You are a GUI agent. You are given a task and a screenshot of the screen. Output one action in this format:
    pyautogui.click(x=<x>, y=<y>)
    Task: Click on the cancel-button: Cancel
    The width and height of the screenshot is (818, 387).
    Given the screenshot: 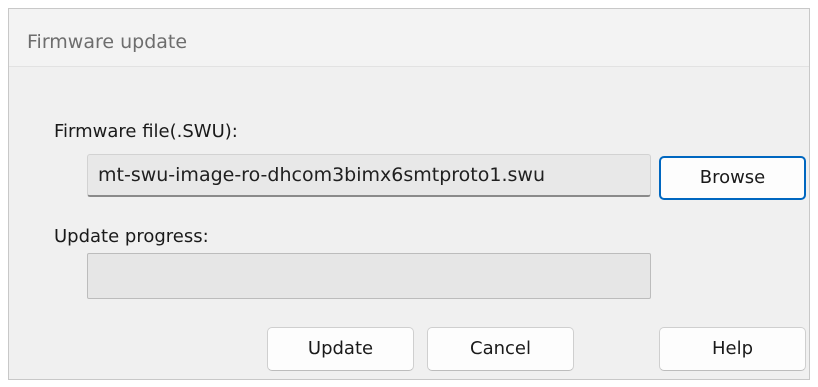 What is the action you would take?
    pyautogui.click(x=500, y=349)
    